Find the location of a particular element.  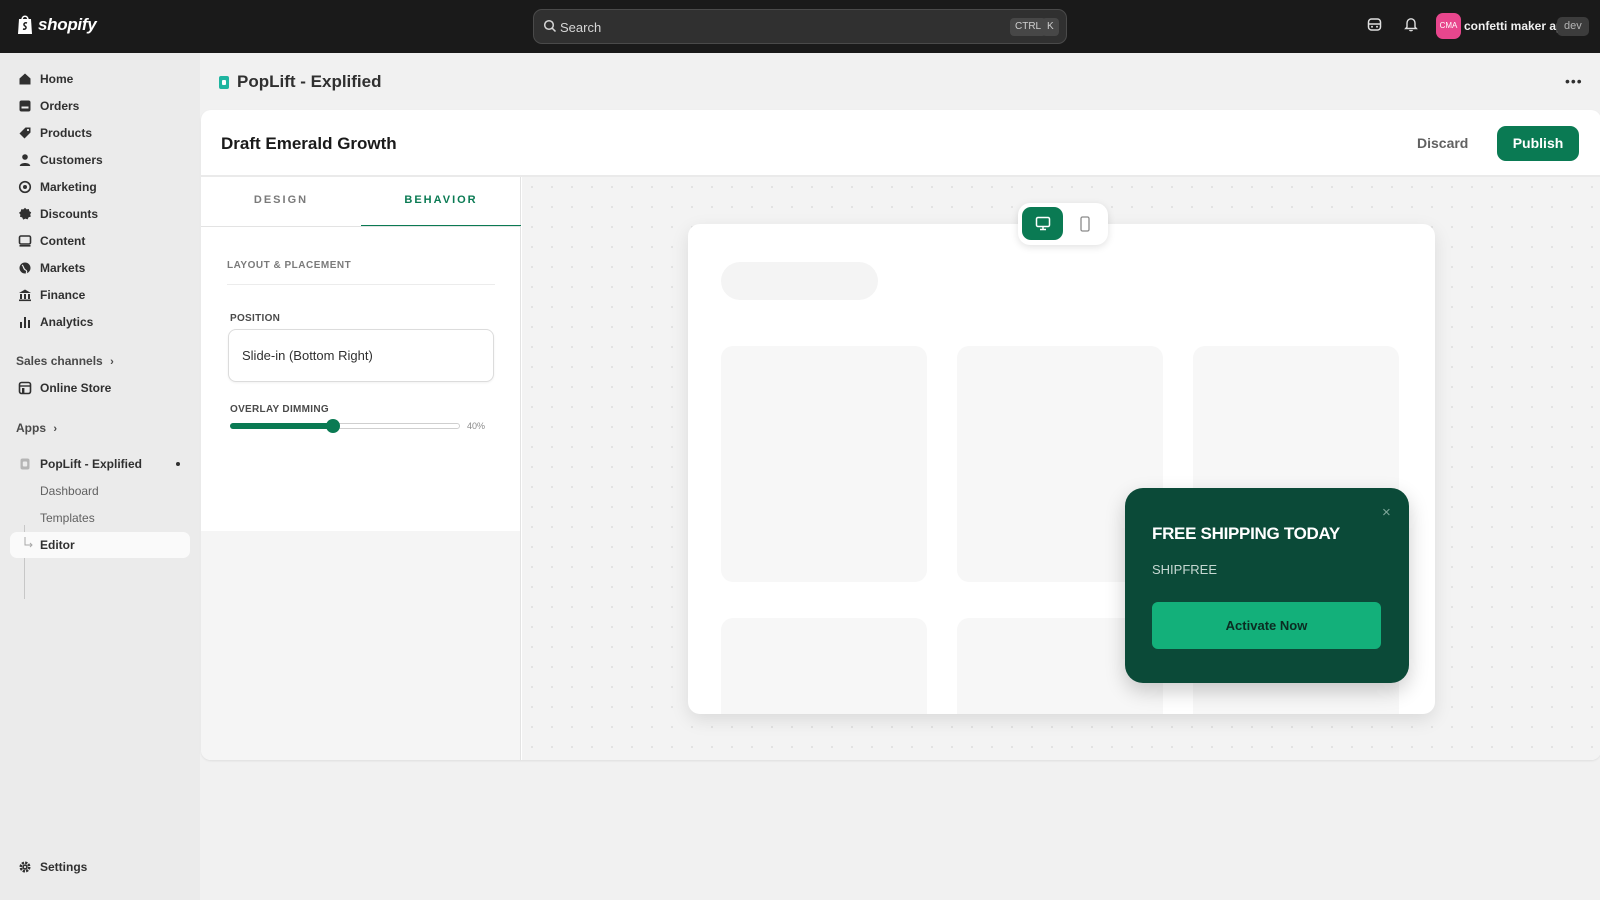

sales-channels-link: Sales channels › is located at coordinates (65, 361).